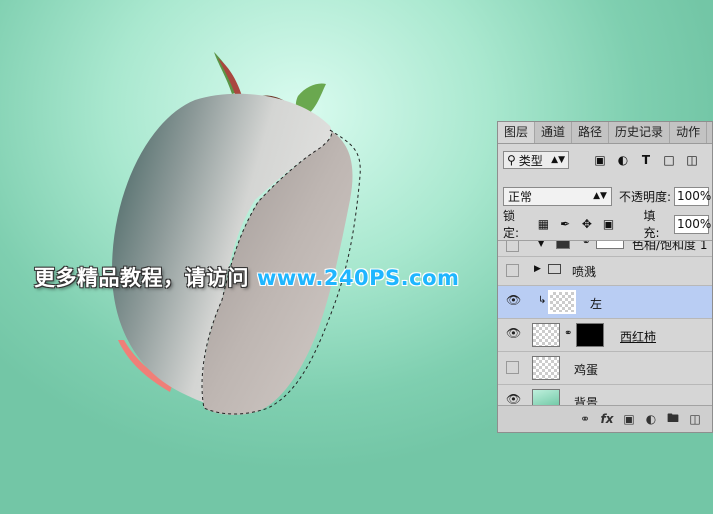 This screenshot has height=514, width=713. What do you see at coordinates (537, 269) in the screenshot?
I see `chevron-right-icon: ▶` at bounding box center [537, 269].